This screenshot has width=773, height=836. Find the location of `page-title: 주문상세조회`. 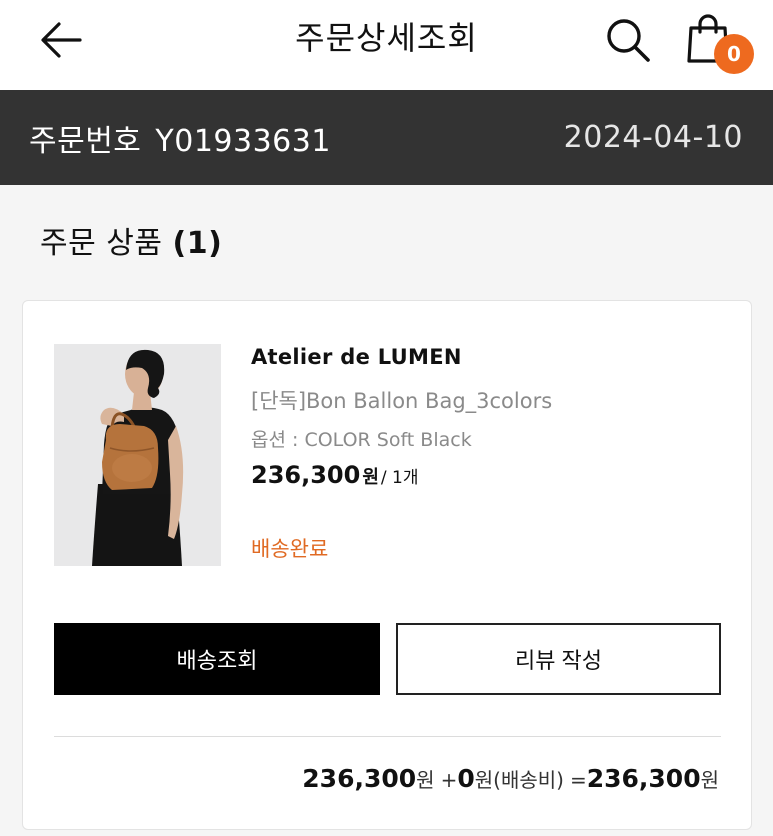

page-title: 주문상세조회 is located at coordinates (386, 38).